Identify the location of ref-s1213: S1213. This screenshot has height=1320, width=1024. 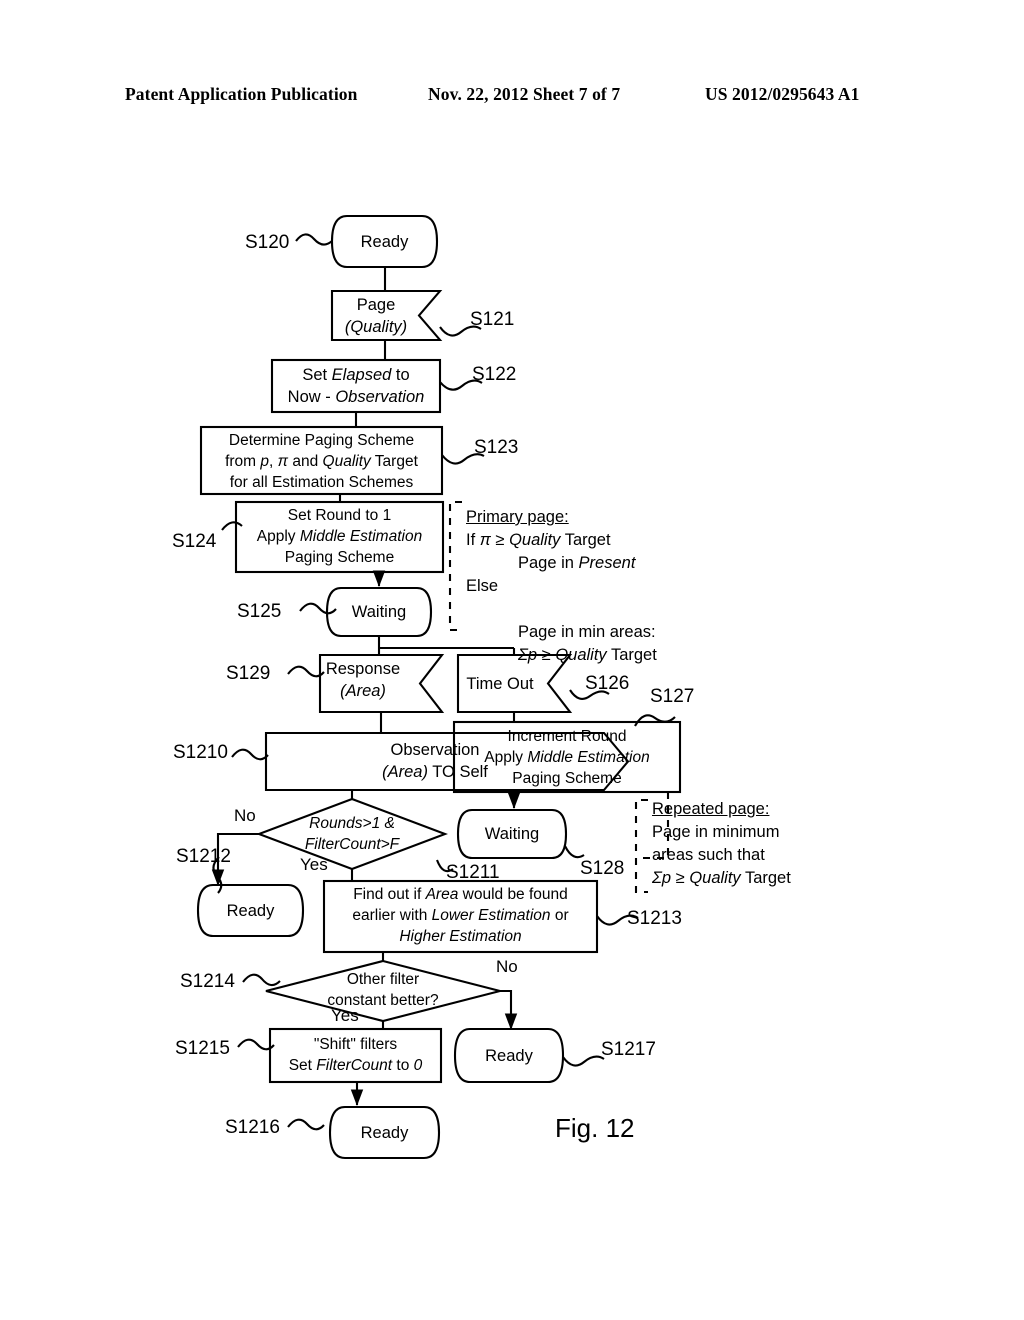
(654, 918).